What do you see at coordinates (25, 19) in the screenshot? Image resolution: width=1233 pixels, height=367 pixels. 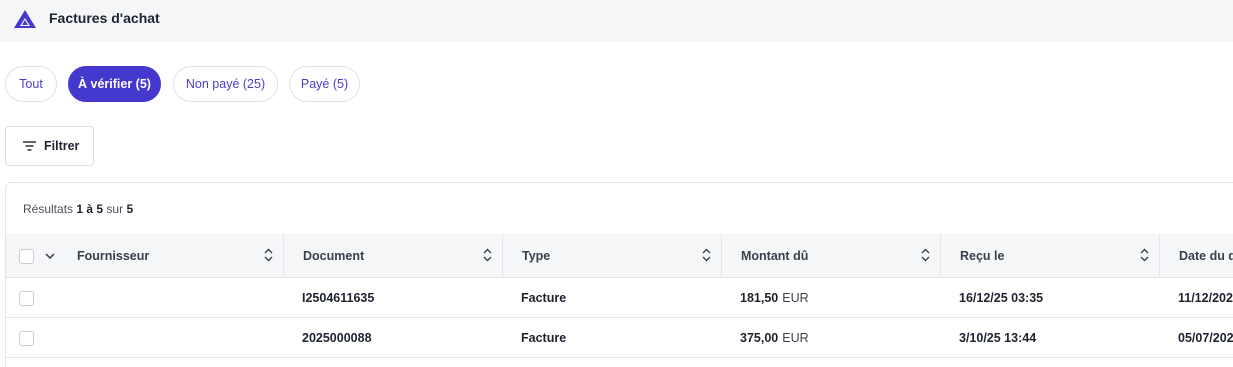 I see `triangle-logo-icon` at bounding box center [25, 19].